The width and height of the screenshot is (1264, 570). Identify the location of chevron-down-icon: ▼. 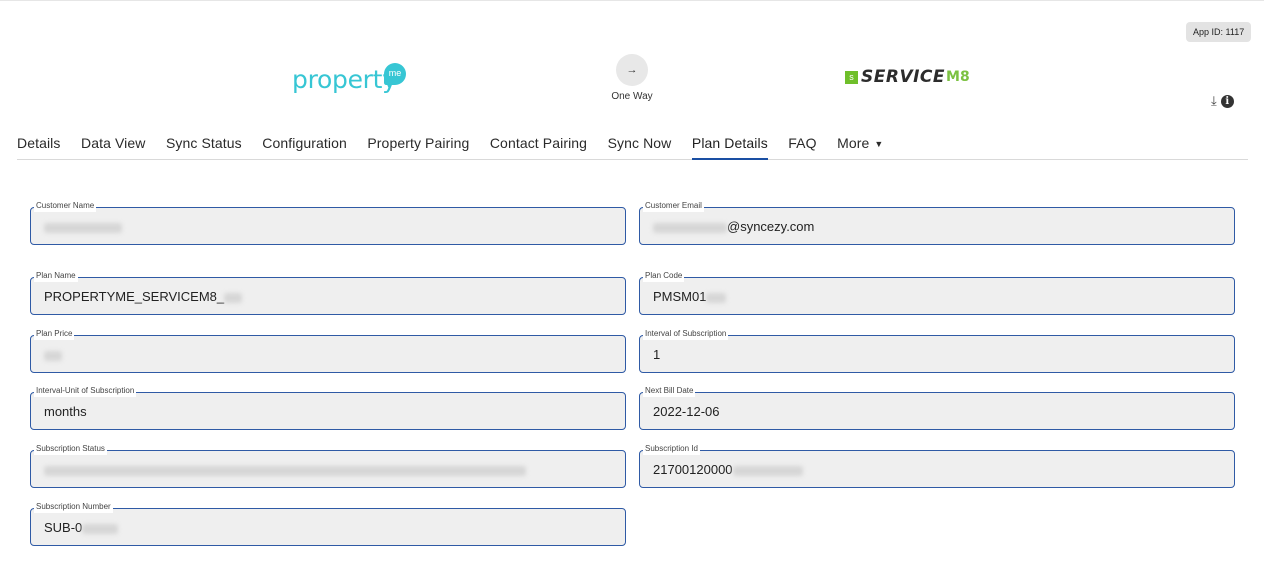
(879, 144).